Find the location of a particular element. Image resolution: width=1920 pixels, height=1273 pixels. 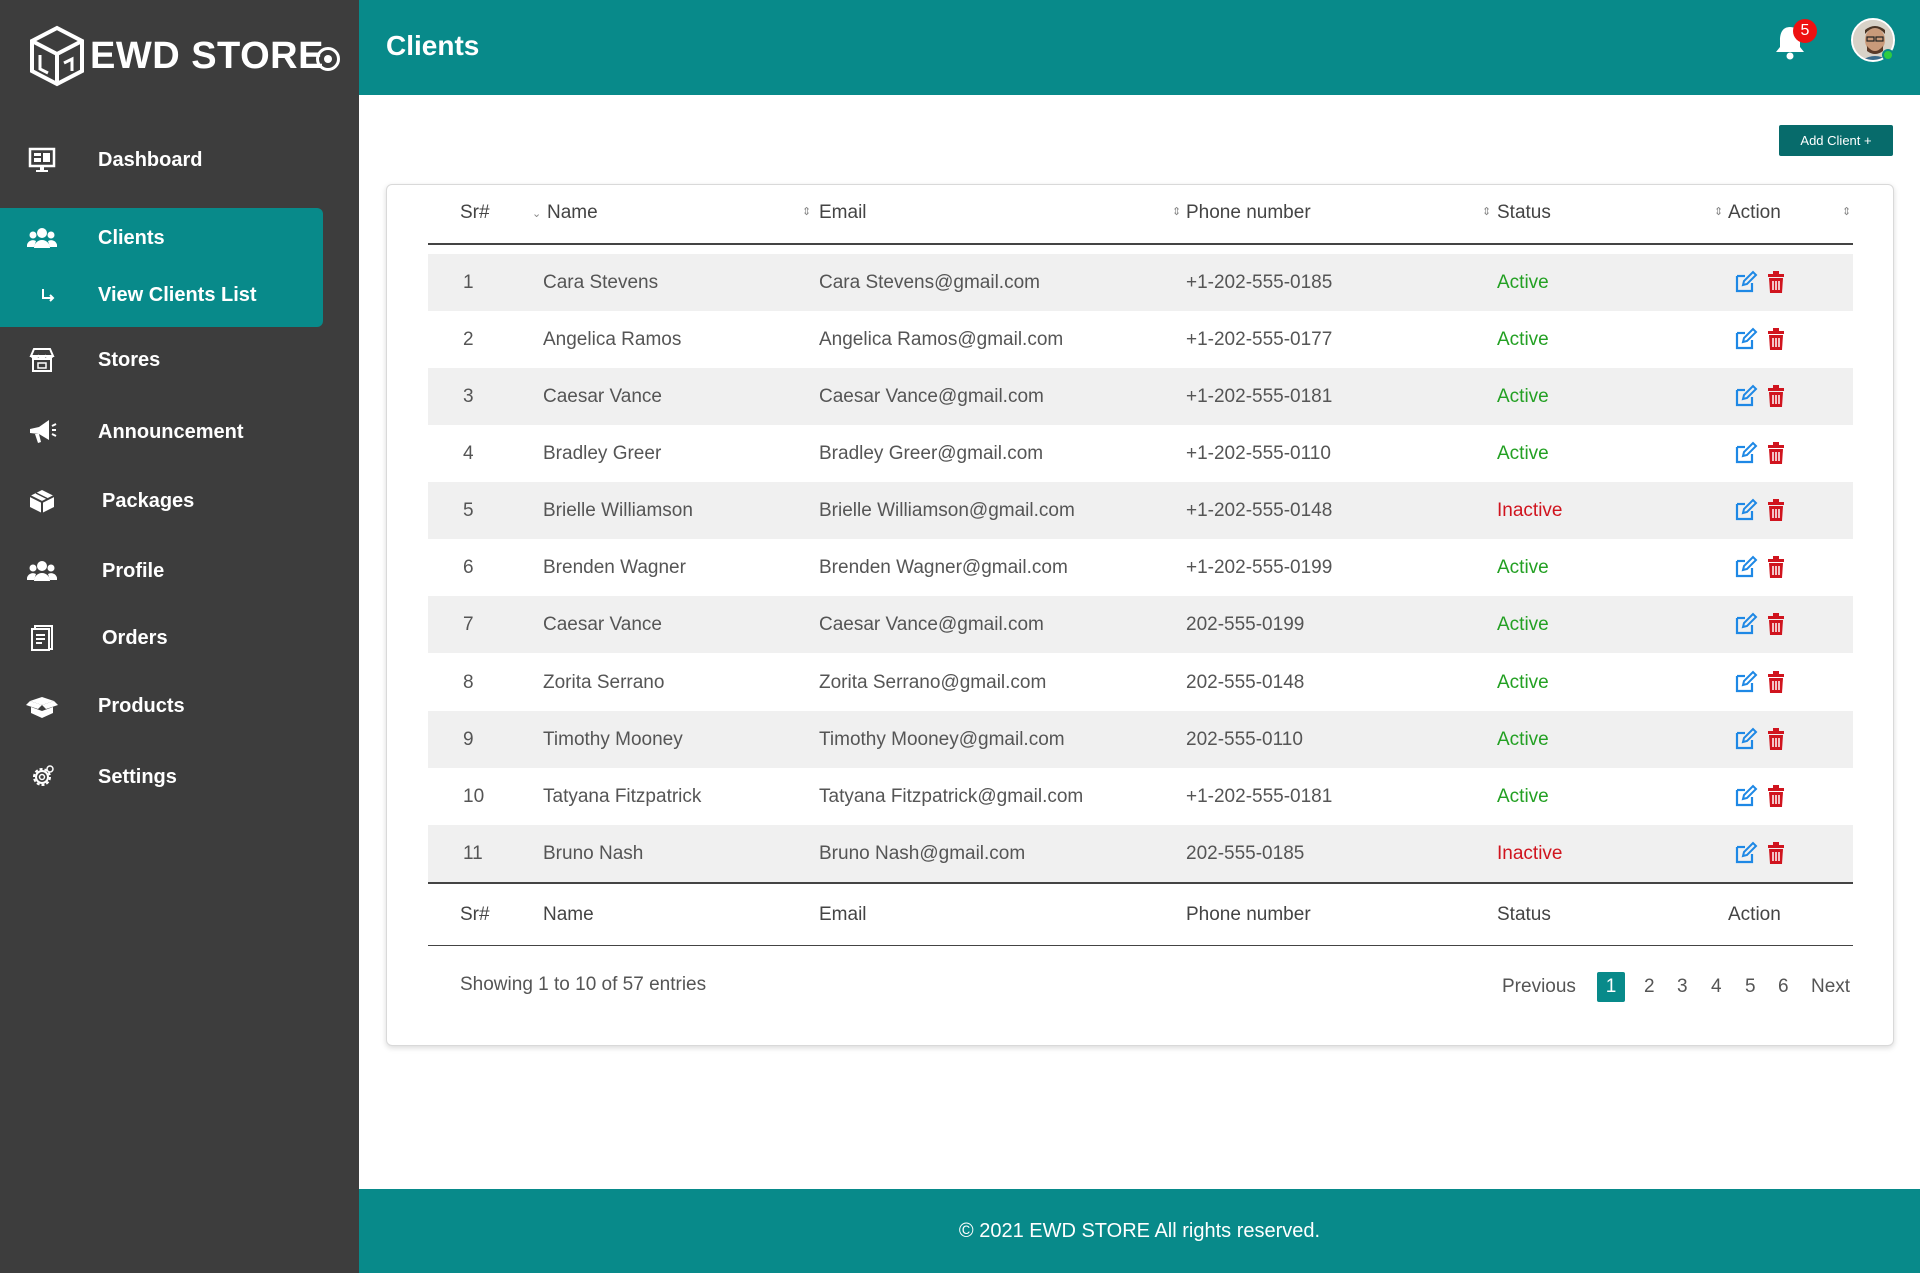

pagination-page: 5 is located at coordinates (1750, 987).